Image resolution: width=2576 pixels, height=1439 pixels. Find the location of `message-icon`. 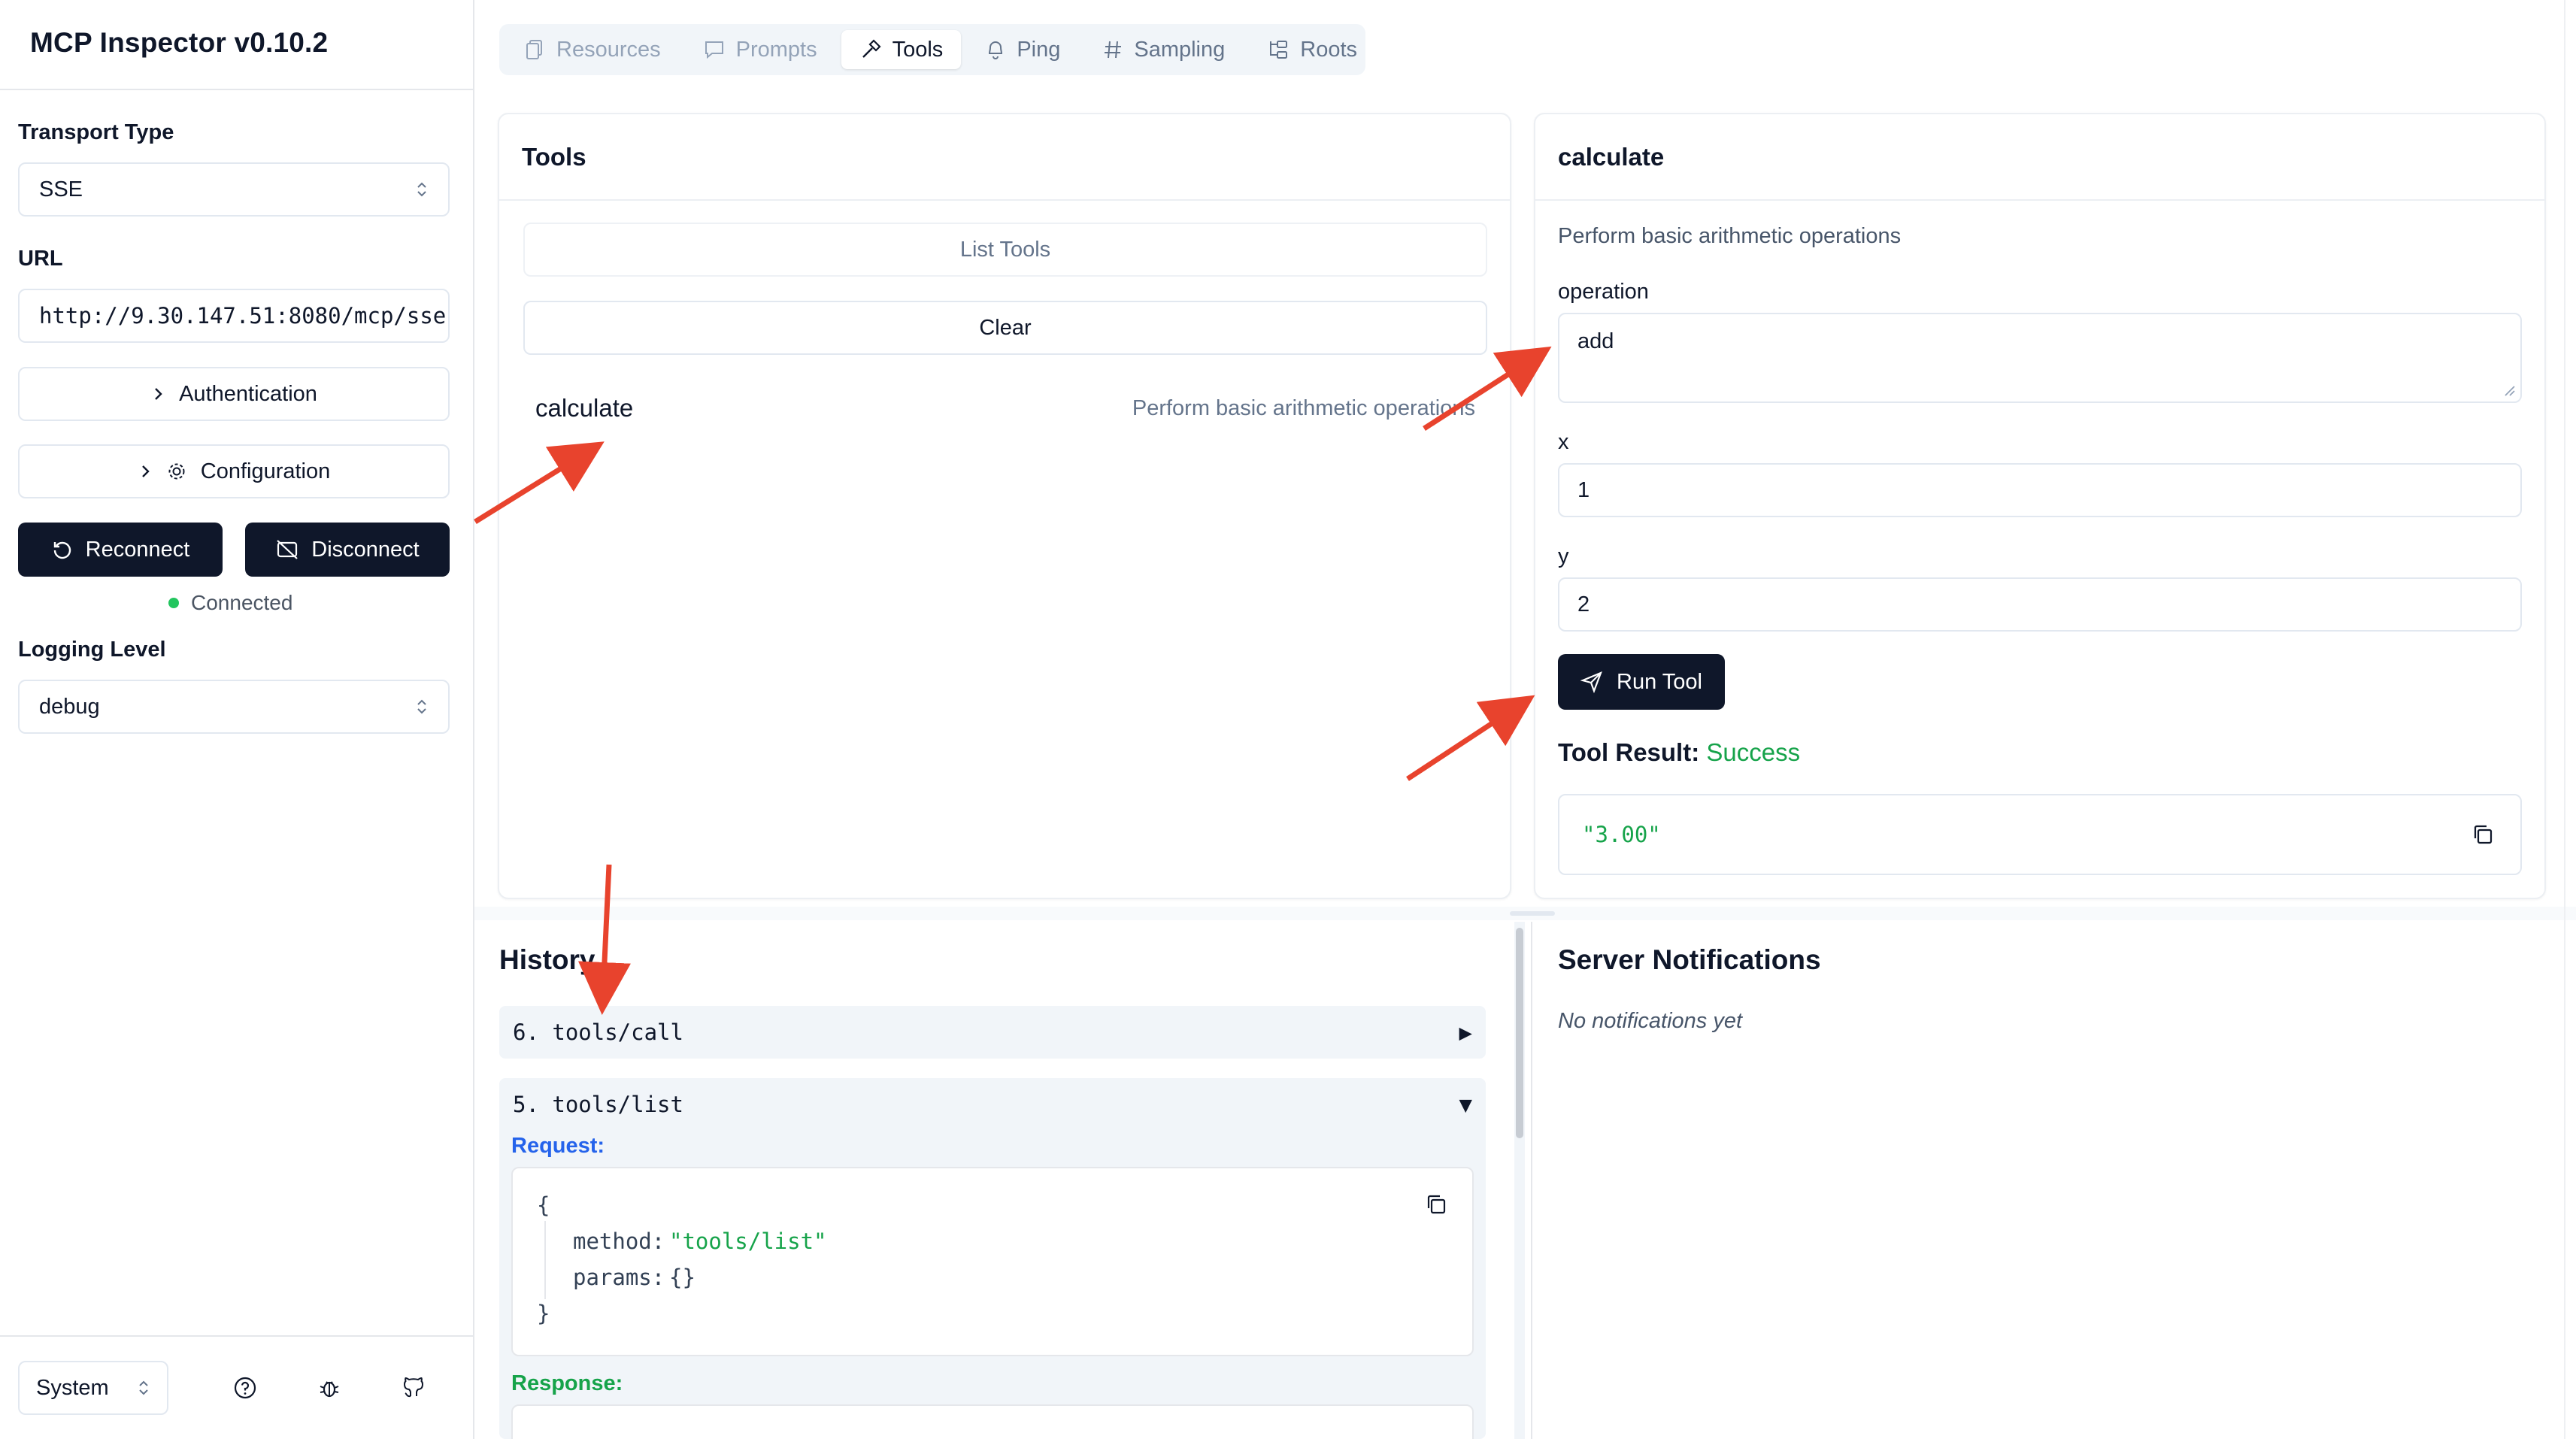

message-icon is located at coordinates (714, 50).